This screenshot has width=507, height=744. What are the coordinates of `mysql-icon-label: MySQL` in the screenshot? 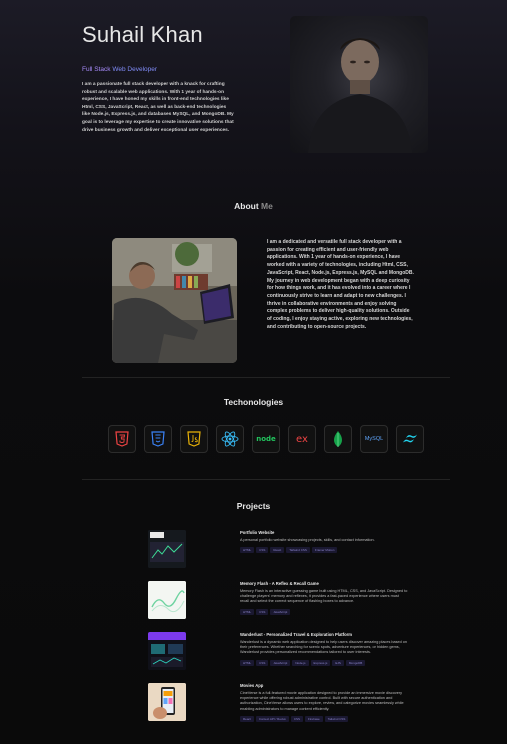 It's located at (374, 439).